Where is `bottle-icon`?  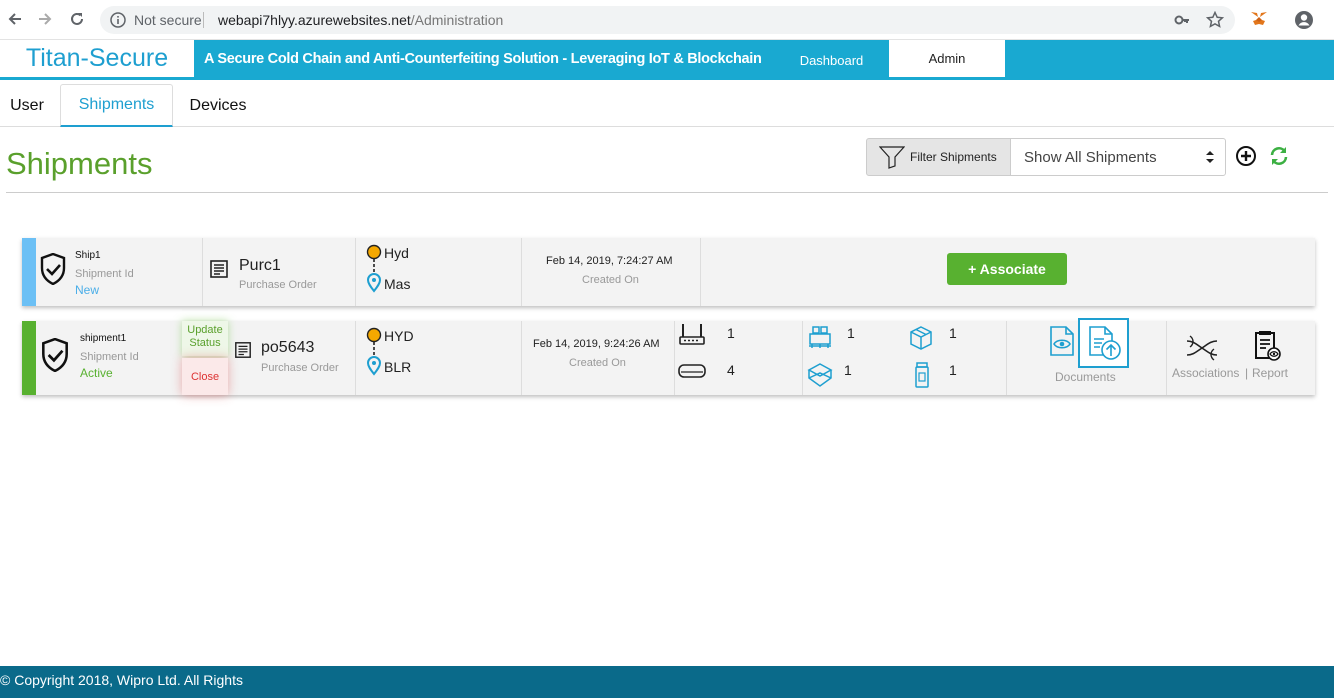
bottle-icon is located at coordinates (922, 377).